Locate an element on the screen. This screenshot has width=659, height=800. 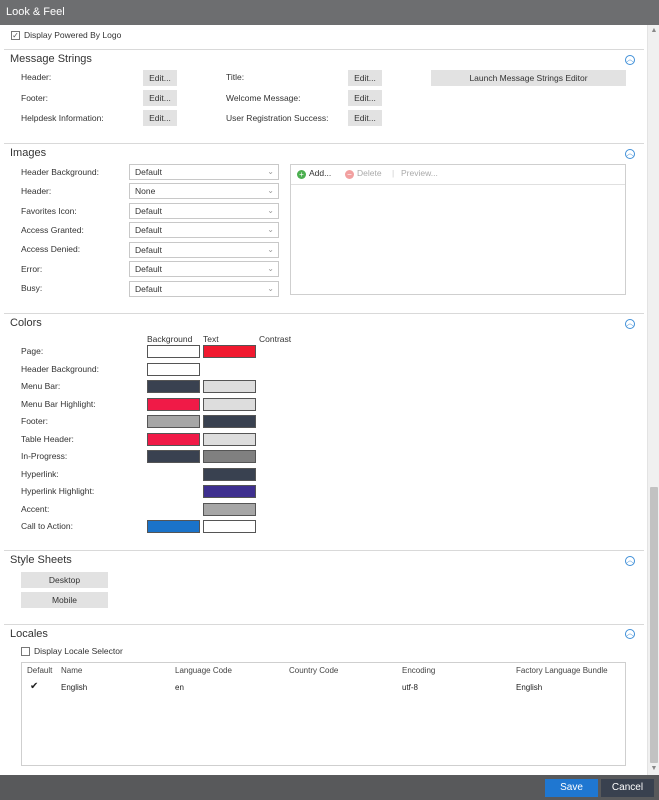
color-row-label: Page: is located at coordinates (32, 351).